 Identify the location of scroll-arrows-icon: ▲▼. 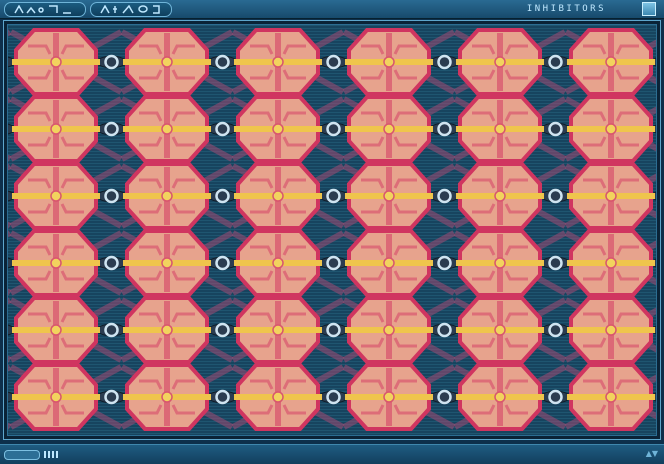
(652, 454).